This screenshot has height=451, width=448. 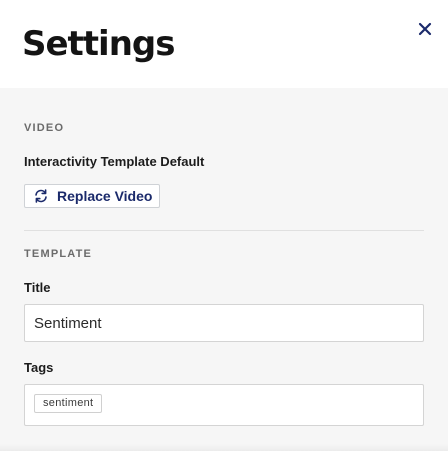 I want to click on section-divider, so click(x=224, y=230).